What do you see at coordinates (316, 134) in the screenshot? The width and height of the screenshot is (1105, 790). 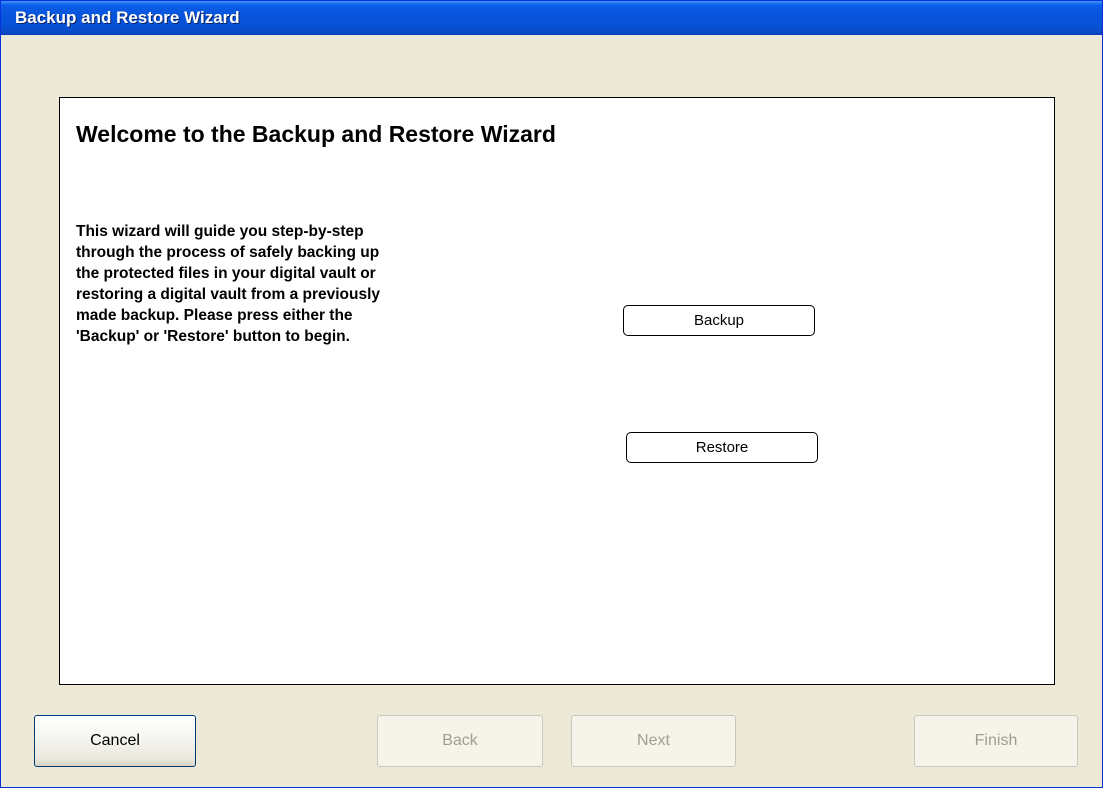 I see `page-title: Welcome to the Backup and Restore Wizard` at bounding box center [316, 134].